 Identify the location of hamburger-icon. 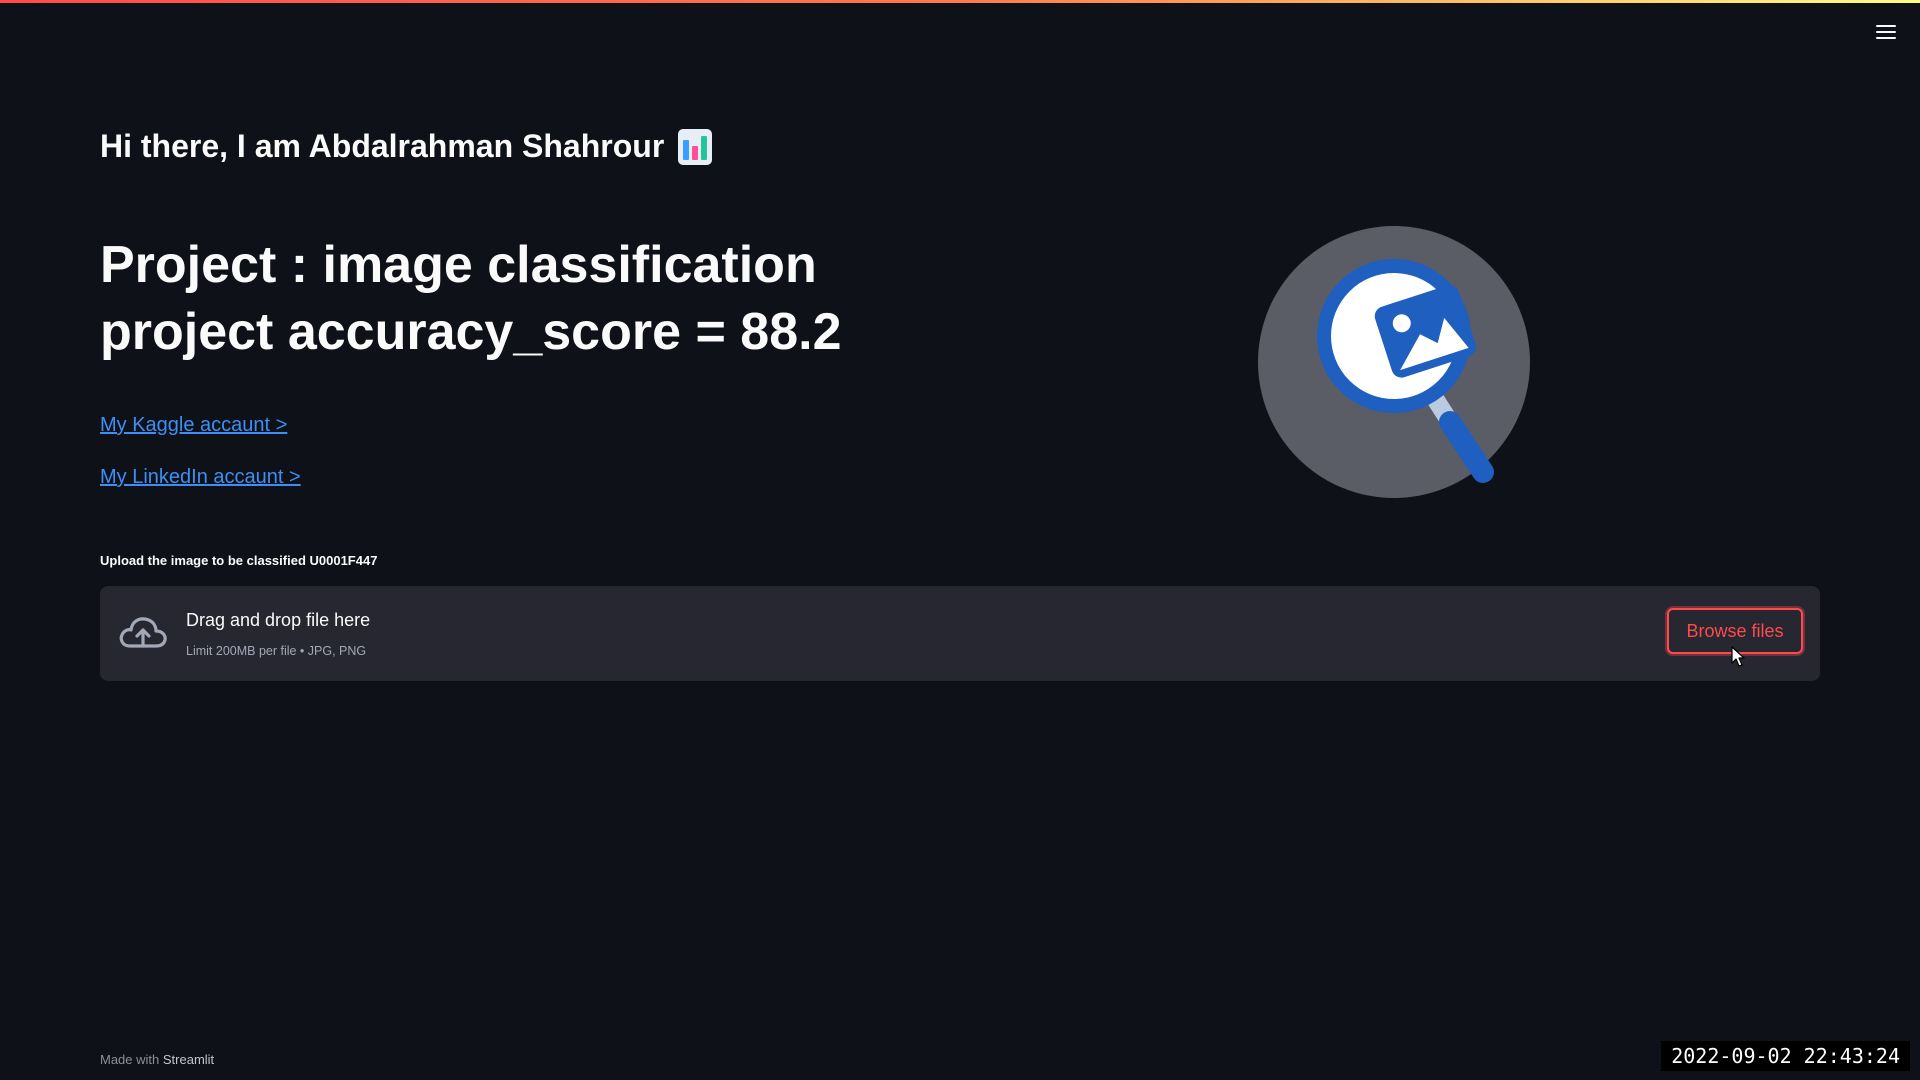
(1886, 26).